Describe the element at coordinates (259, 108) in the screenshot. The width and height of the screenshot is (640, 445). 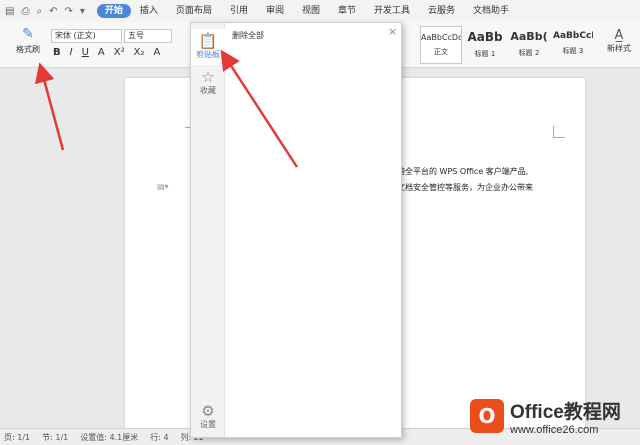
I see `arrow-to-clipboard` at that location.